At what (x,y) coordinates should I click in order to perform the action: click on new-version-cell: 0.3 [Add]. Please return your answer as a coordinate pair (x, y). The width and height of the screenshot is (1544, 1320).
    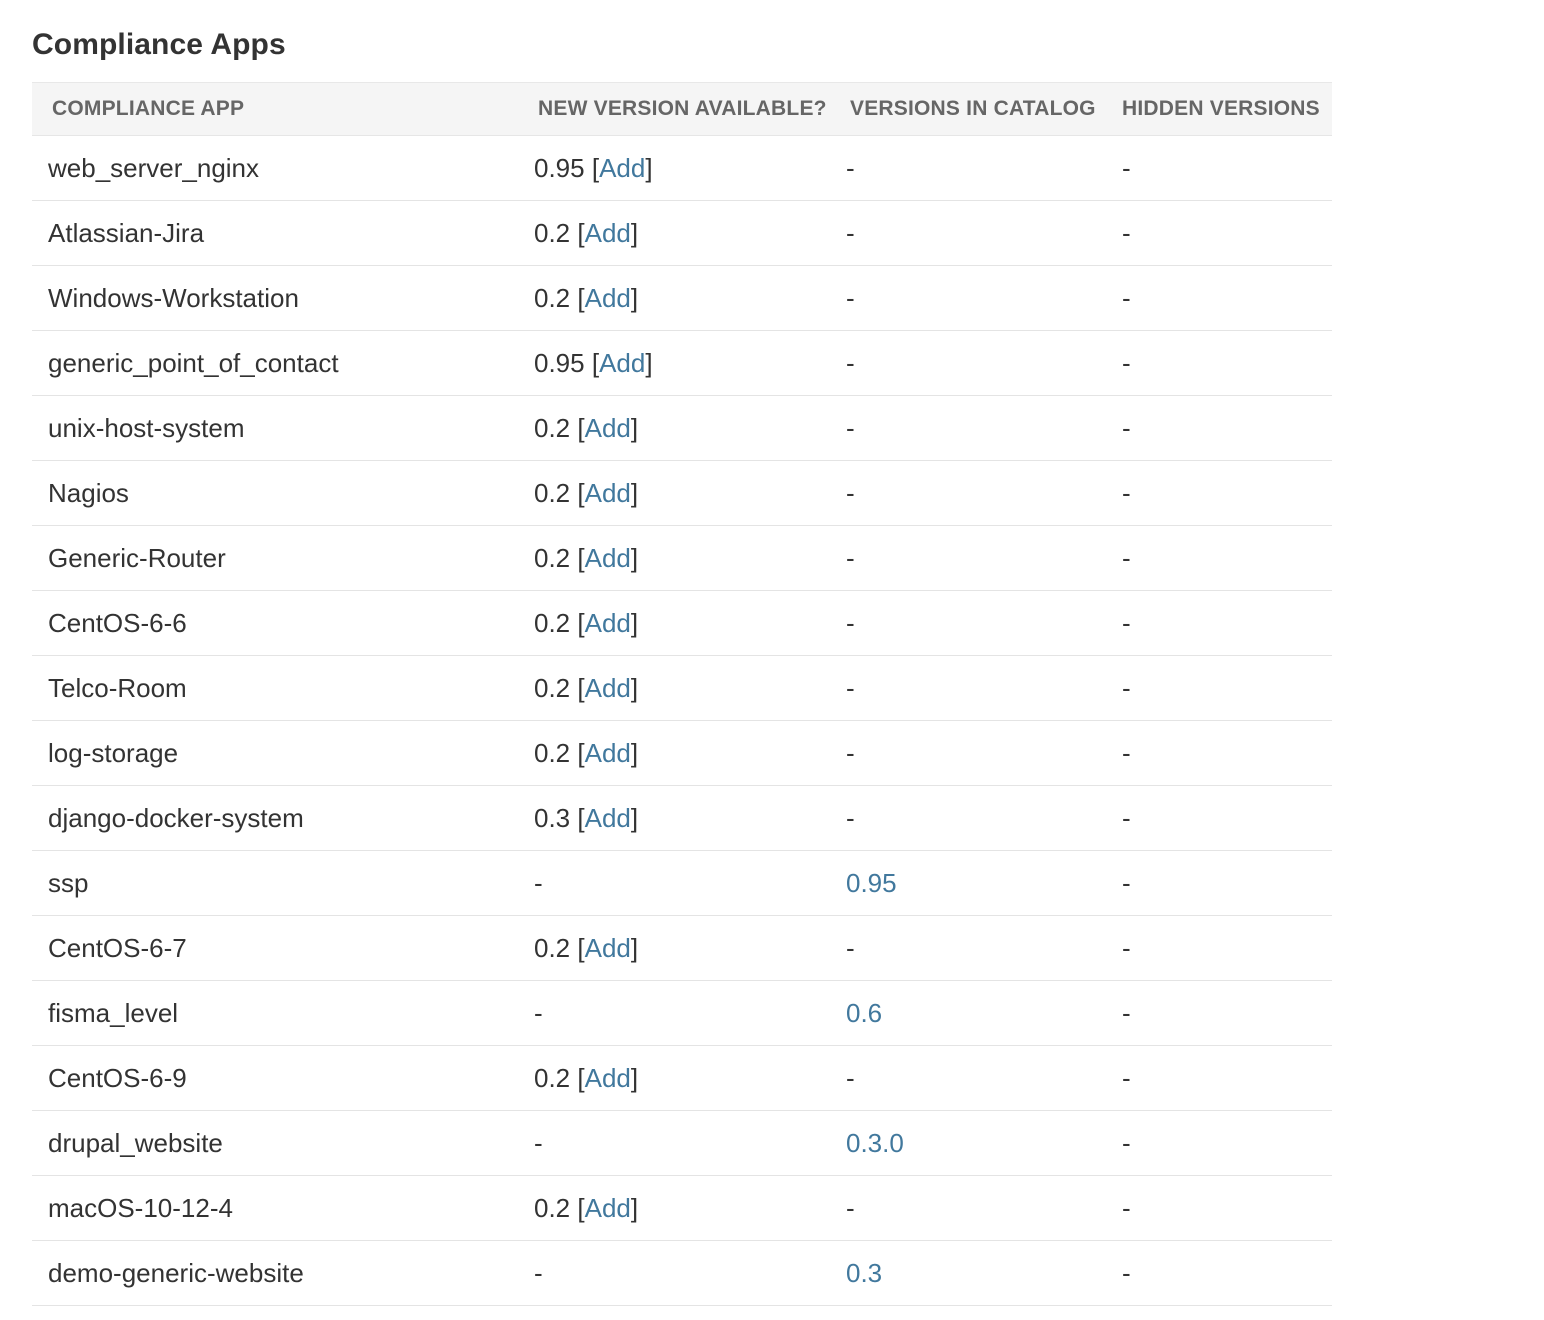
    Looking at the image, I should click on (586, 817).